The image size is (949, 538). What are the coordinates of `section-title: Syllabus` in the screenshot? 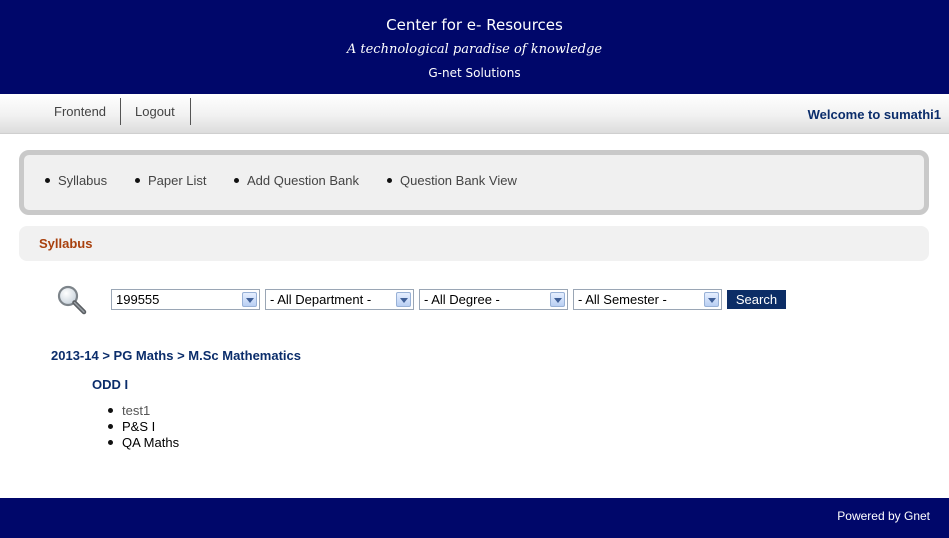 It's located at (66, 243).